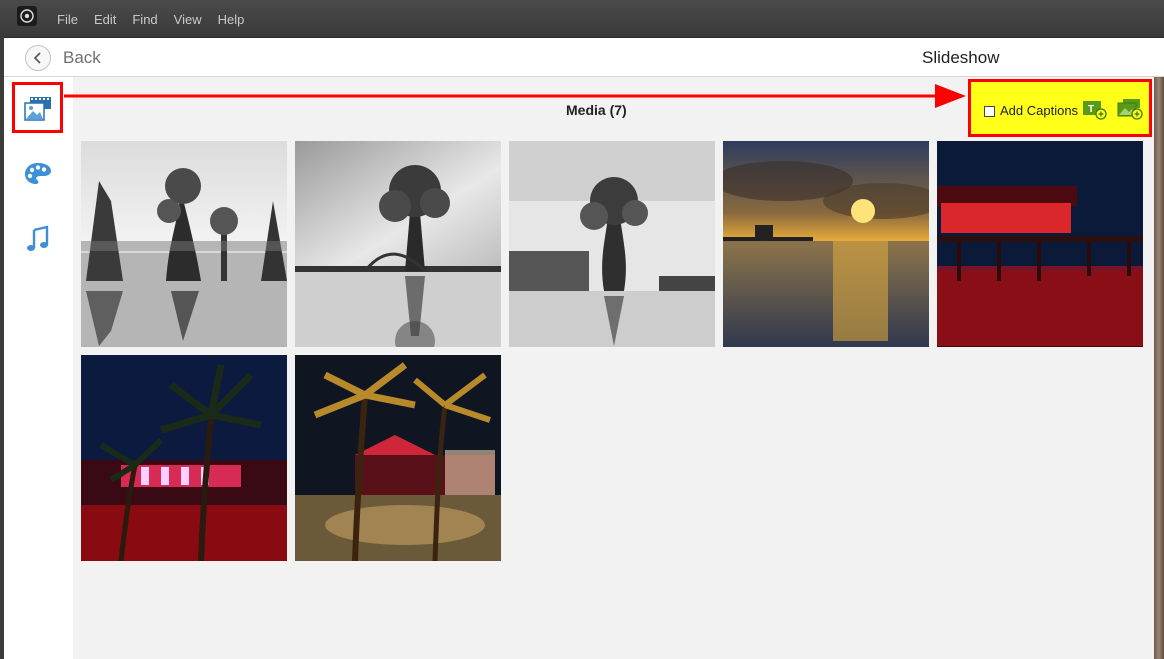 The height and width of the screenshot is (659, 1164). Describe the element at coordinates (1159, 368) in the screenshot. I see `background-edge` at that location.